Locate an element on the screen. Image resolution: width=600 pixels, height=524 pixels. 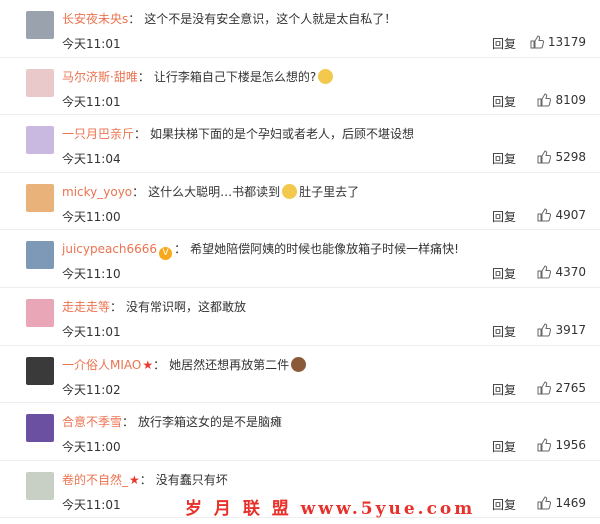
comment-time: 今天11:02 is located at coordinates (91, 389).